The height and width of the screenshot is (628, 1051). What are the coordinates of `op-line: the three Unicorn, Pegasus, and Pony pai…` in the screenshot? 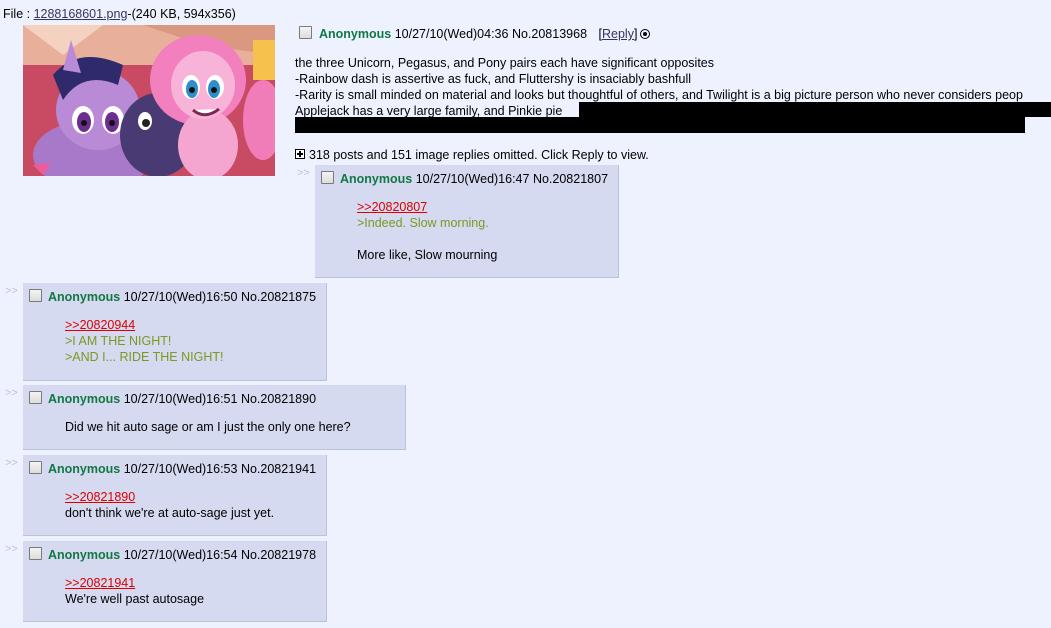 It's located at (505, 63).